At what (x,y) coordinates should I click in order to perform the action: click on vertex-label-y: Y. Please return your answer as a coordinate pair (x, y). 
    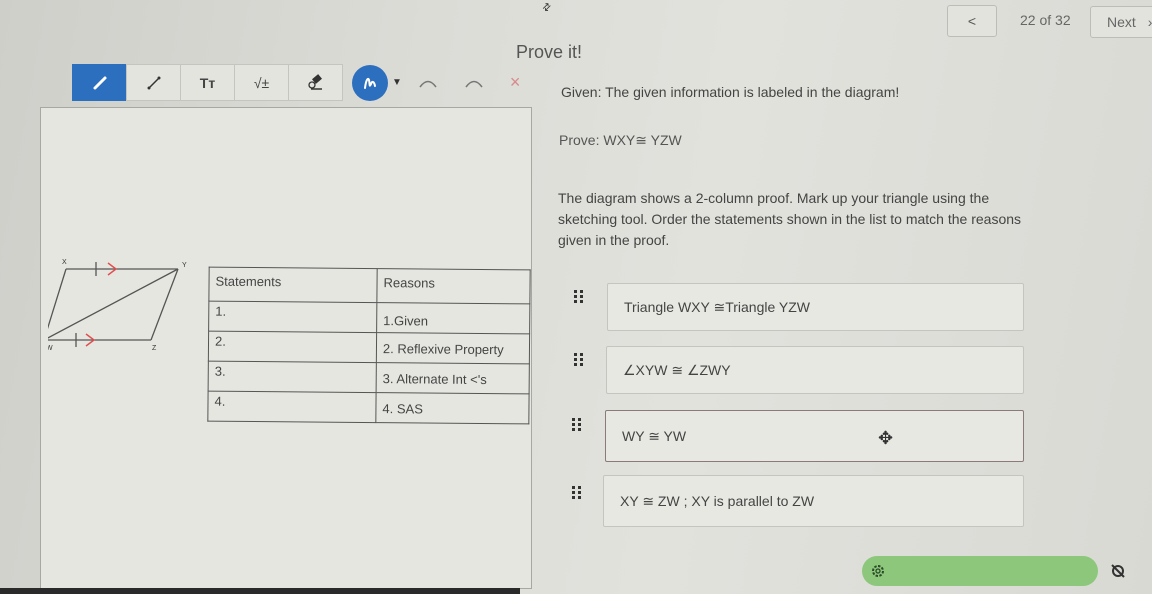
    Looking at the image, I should click on (184, 265).